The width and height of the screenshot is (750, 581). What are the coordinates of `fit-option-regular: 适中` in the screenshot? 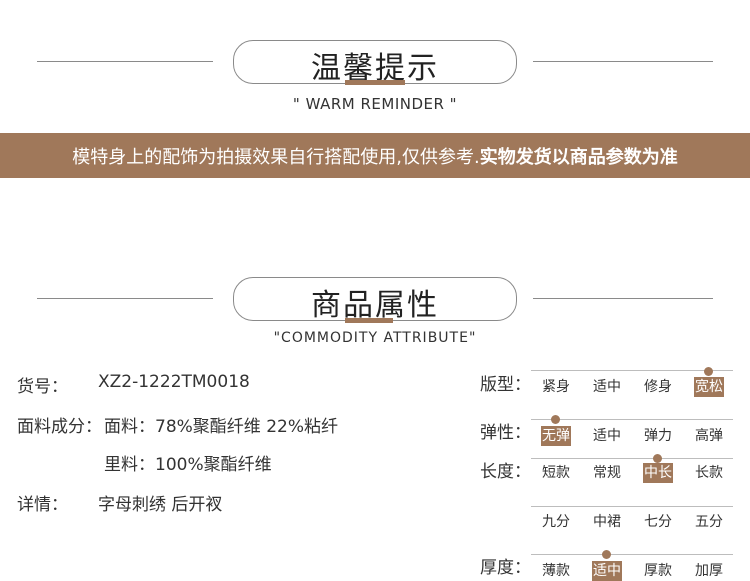 It's located at (607, 387).